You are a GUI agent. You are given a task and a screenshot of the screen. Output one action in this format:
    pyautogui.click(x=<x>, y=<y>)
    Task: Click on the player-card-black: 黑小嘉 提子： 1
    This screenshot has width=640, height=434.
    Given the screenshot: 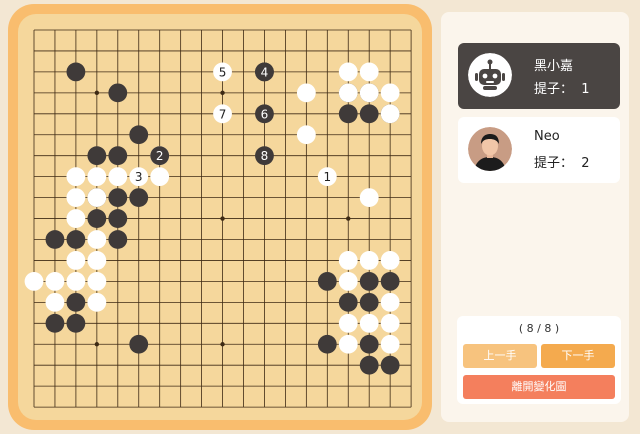 What is the action you would take?
    pyautogui.click(x=539, y=76)
    